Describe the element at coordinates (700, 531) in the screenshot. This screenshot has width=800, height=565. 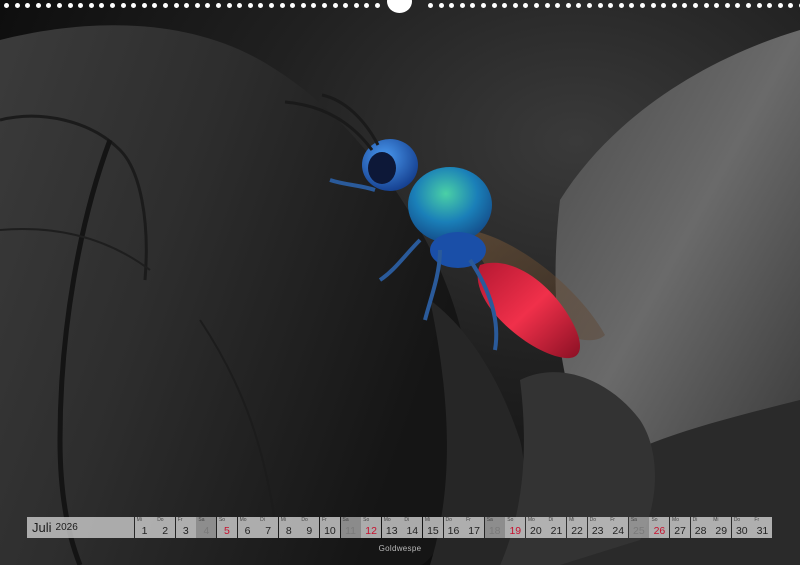
I see `day-number: 28` at that location.